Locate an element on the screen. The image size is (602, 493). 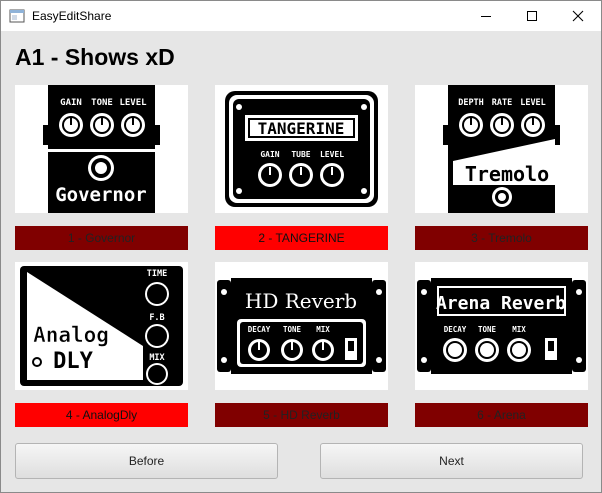
pedal-tile-governor: GAIN TONE LEVEL Governor 1 - Governor is located at coordinates (101, 167).